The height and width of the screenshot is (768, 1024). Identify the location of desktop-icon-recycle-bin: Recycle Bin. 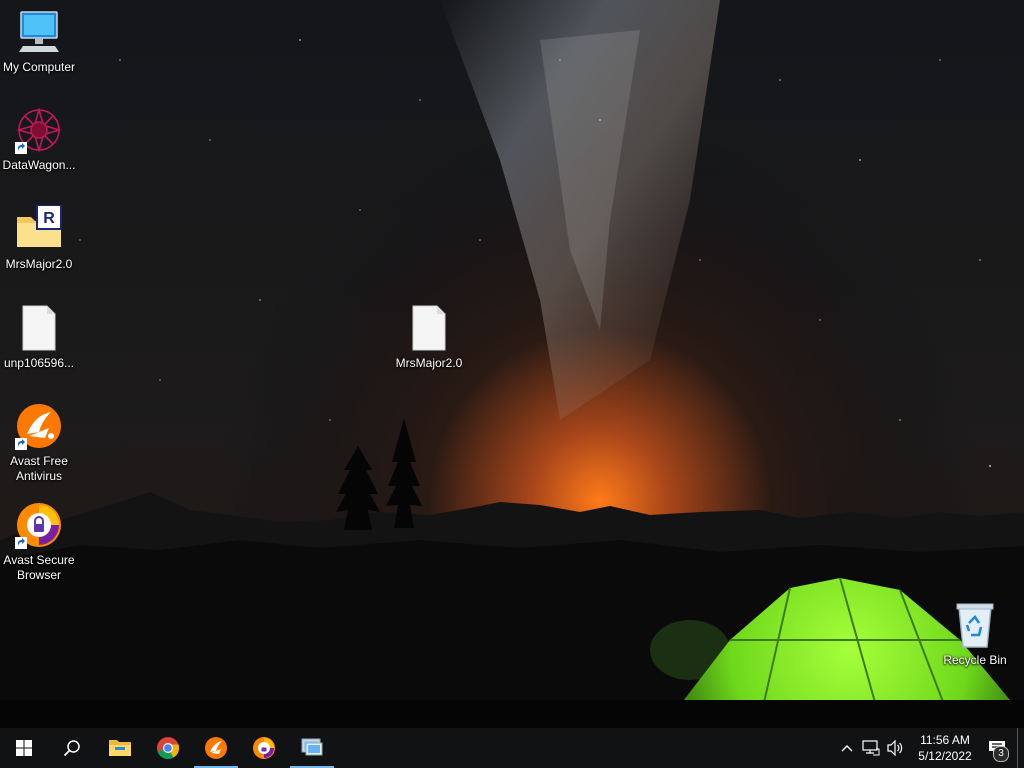
(975, 634).